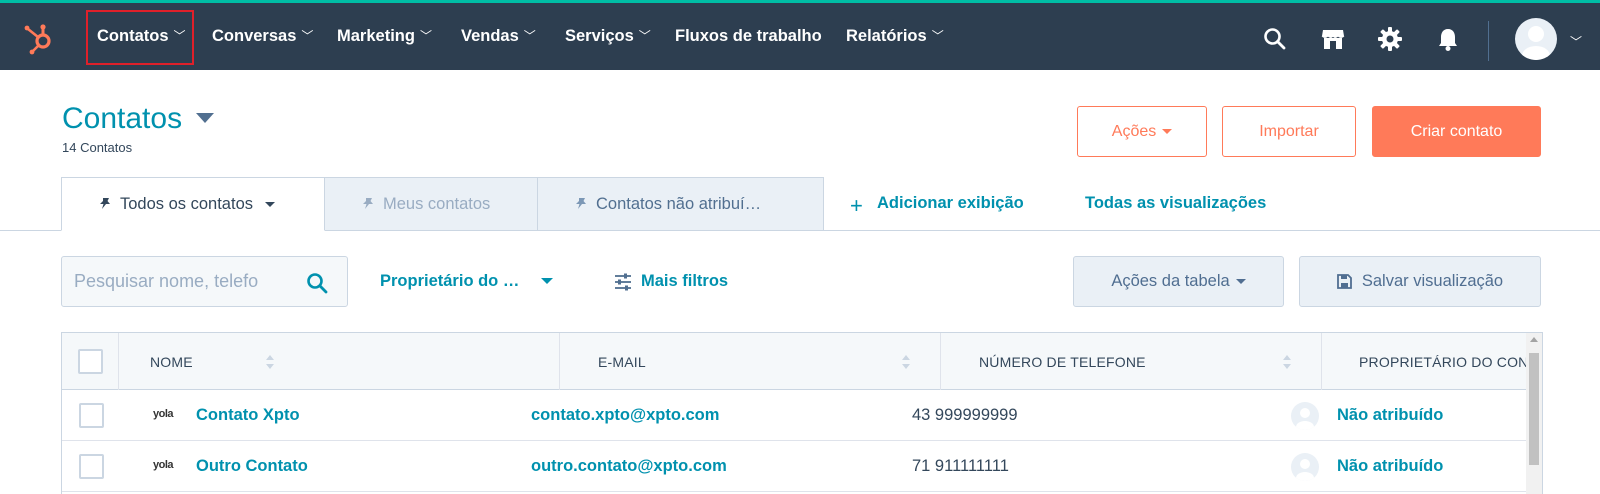  What do you see at coordinates (750, 361) in the screenshot?
I see `column-header-email: E-MAIL` at bounding box center [750, 361].